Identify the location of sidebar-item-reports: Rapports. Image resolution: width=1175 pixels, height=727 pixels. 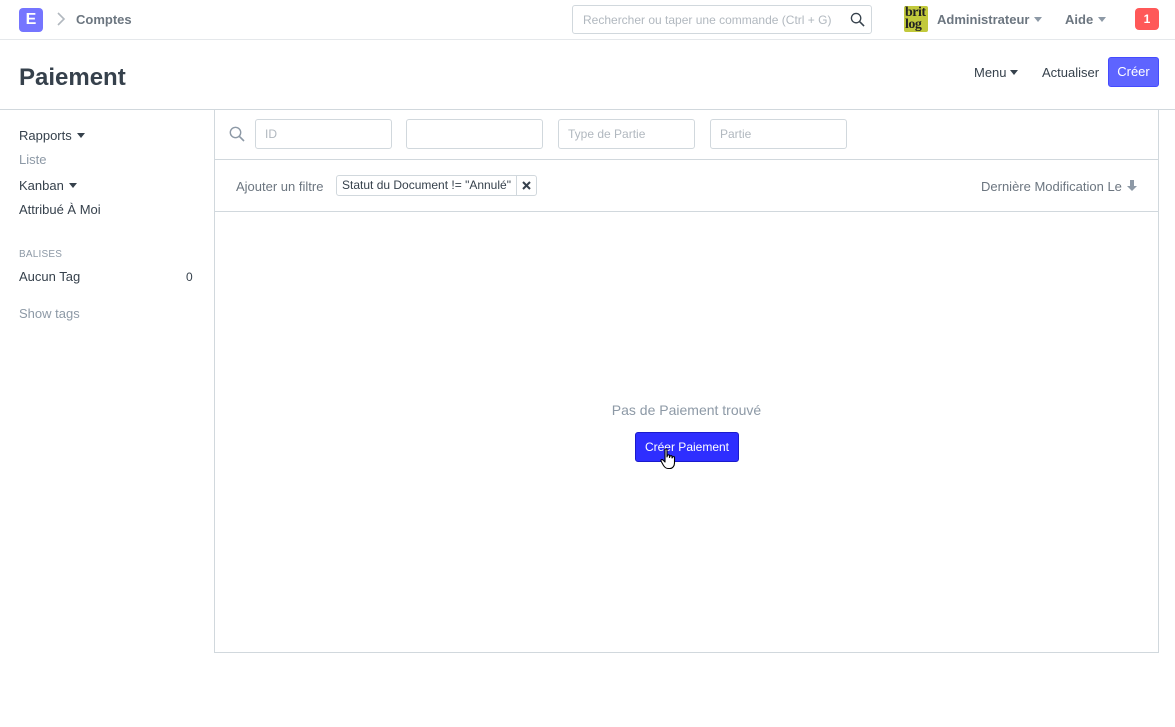
(52, 135).